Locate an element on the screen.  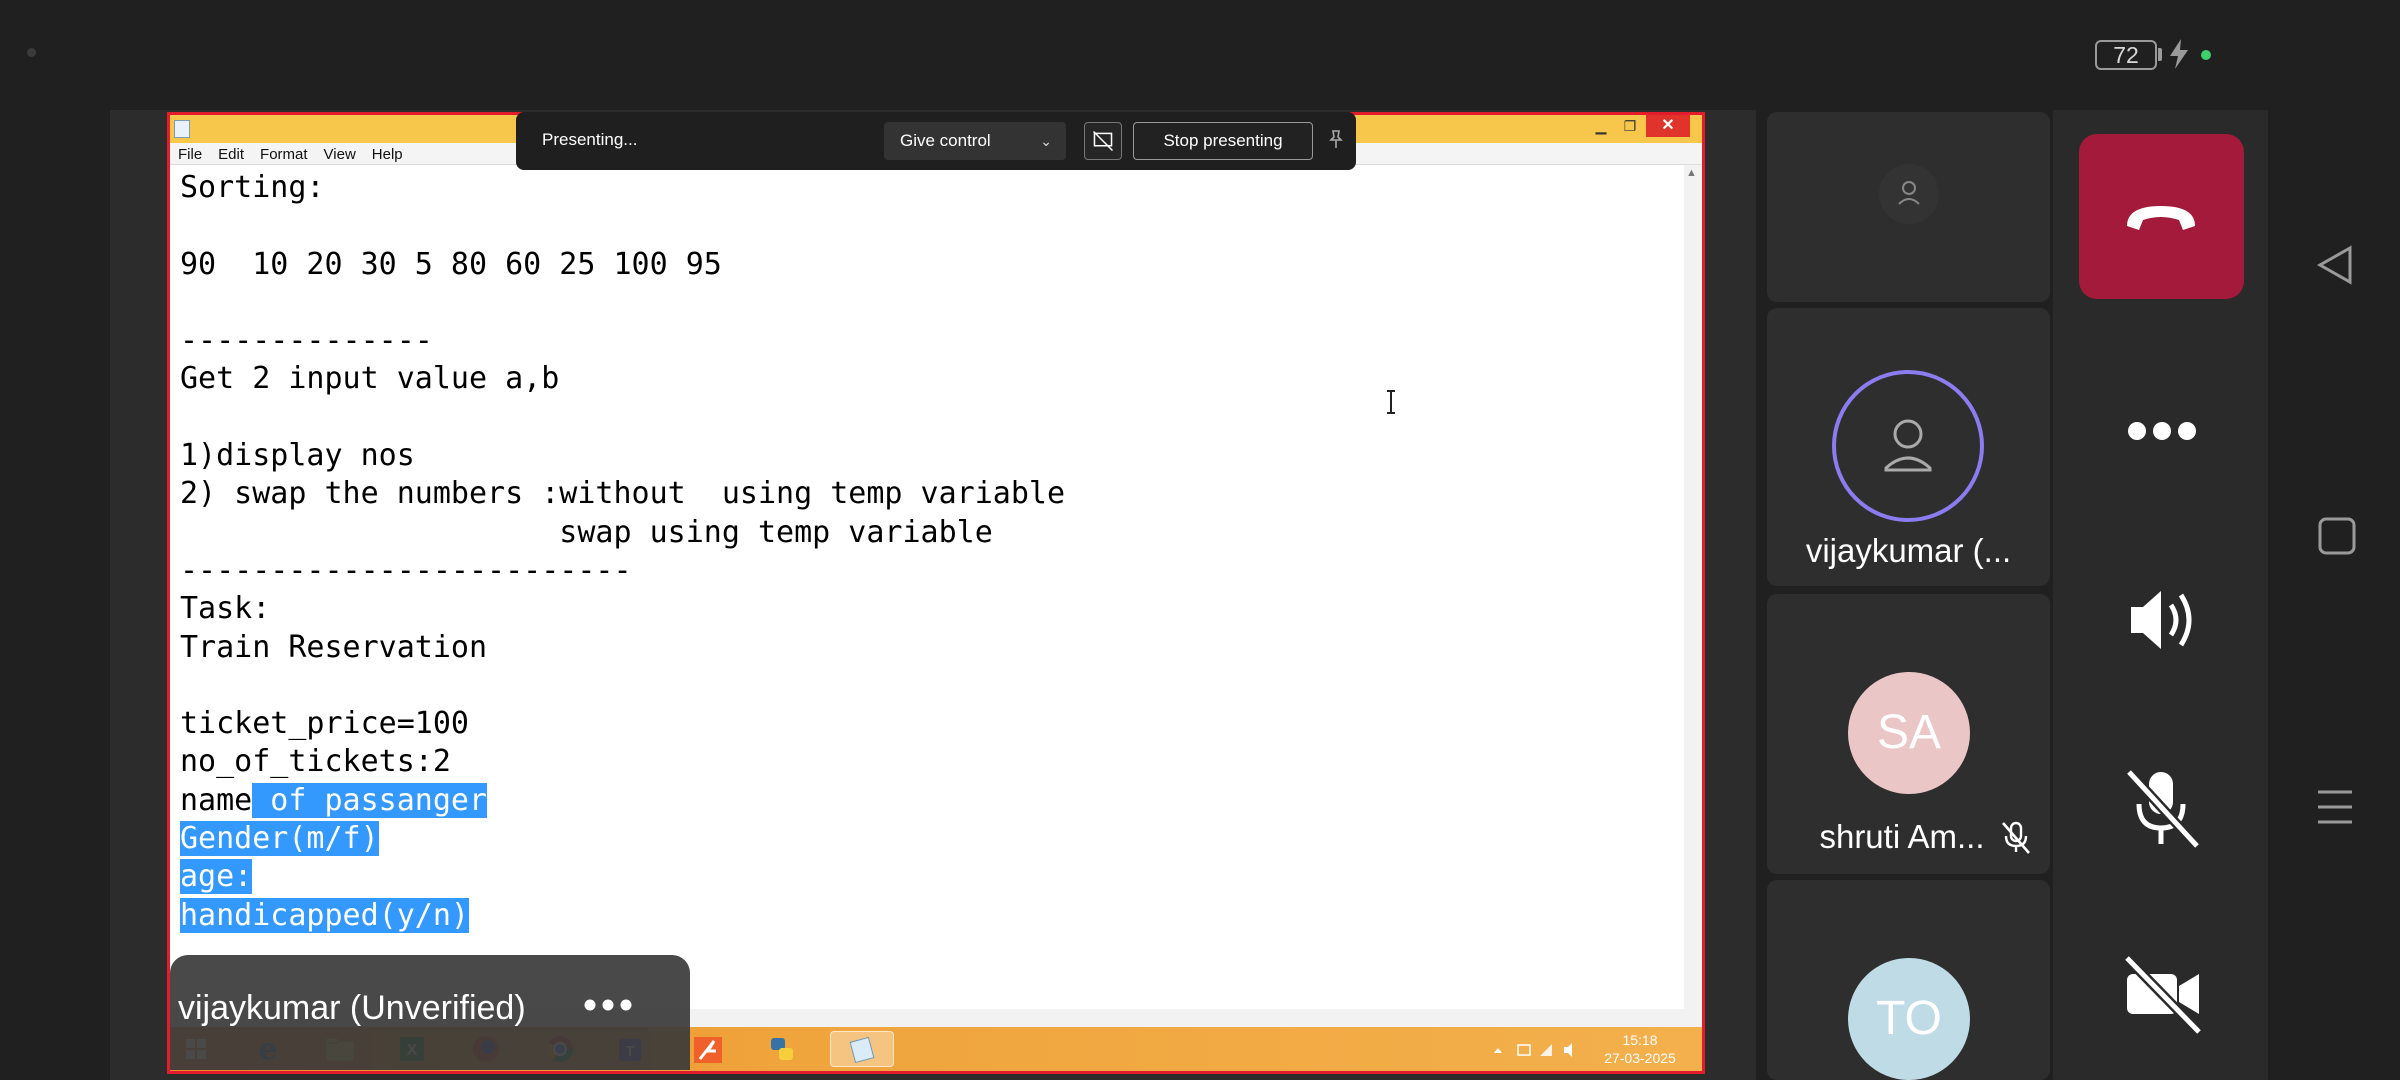
text-line: swap using temp variable is located at coordinates (586, 532).